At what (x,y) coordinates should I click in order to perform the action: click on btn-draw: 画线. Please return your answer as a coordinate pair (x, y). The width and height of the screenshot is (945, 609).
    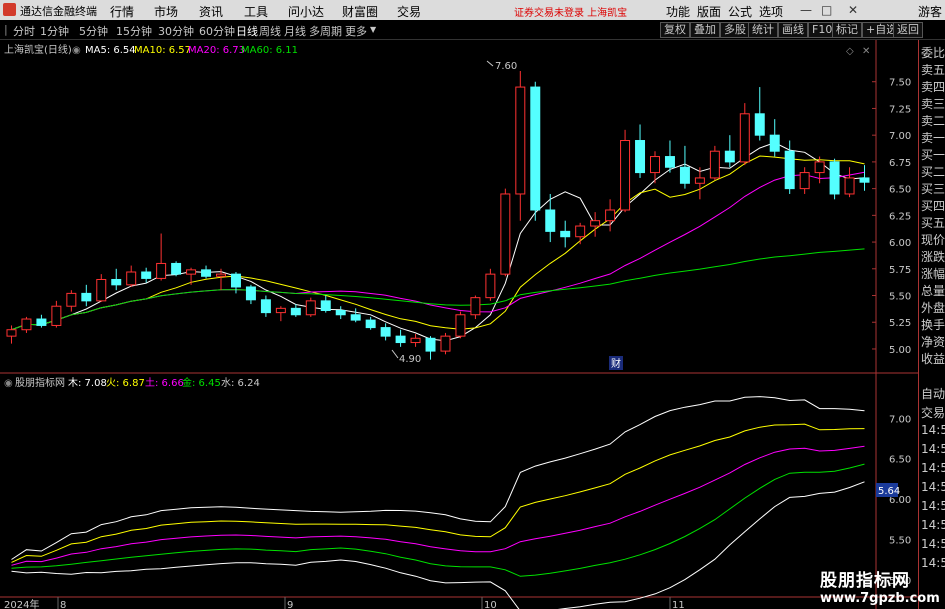
    Looking at the image, I should click on (793, 30).